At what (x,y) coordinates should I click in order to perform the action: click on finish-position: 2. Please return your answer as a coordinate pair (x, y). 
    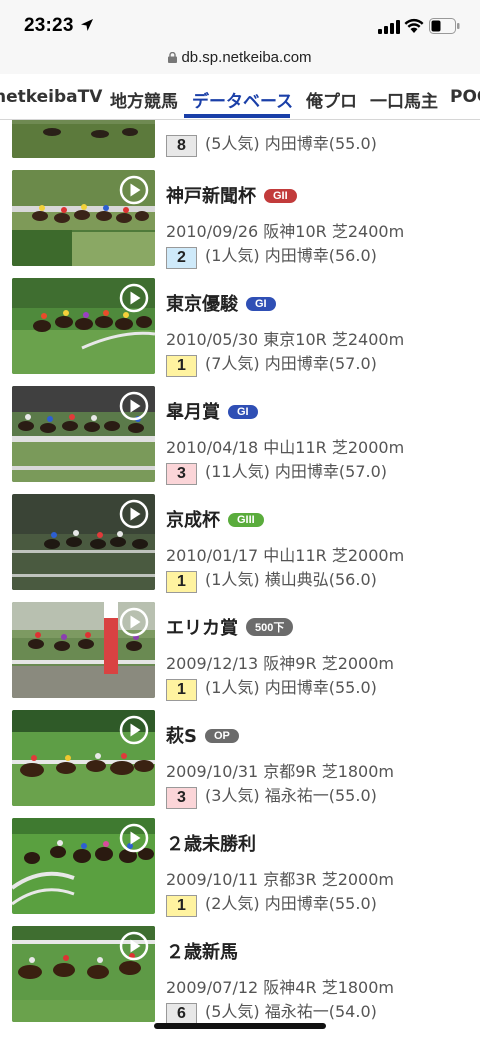
    Looking at the image, I should click on (181, 258).